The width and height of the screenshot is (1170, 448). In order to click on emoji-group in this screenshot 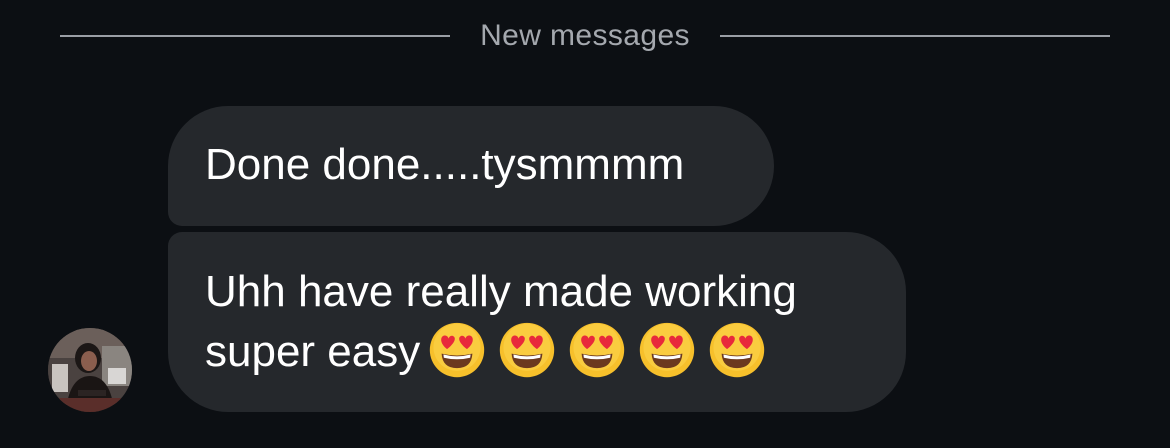, I will do `click(597, 350)`.